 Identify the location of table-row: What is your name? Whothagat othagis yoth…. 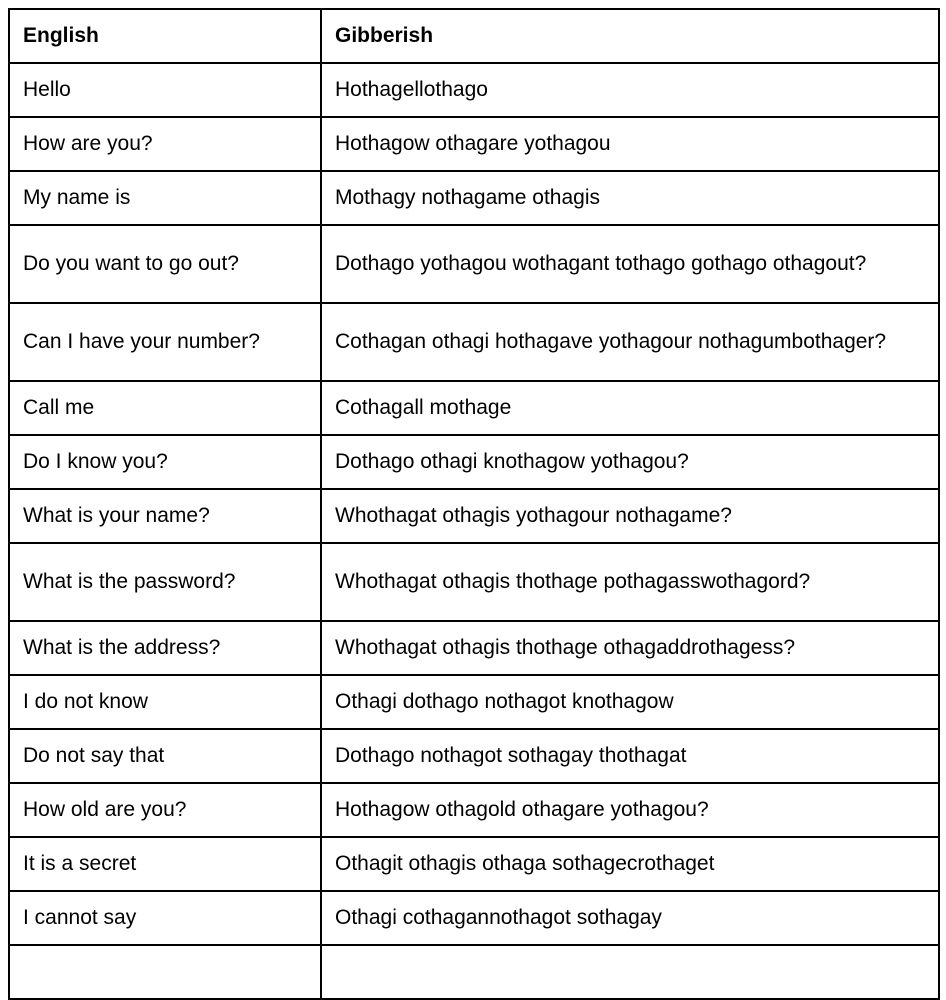
(474, 516).